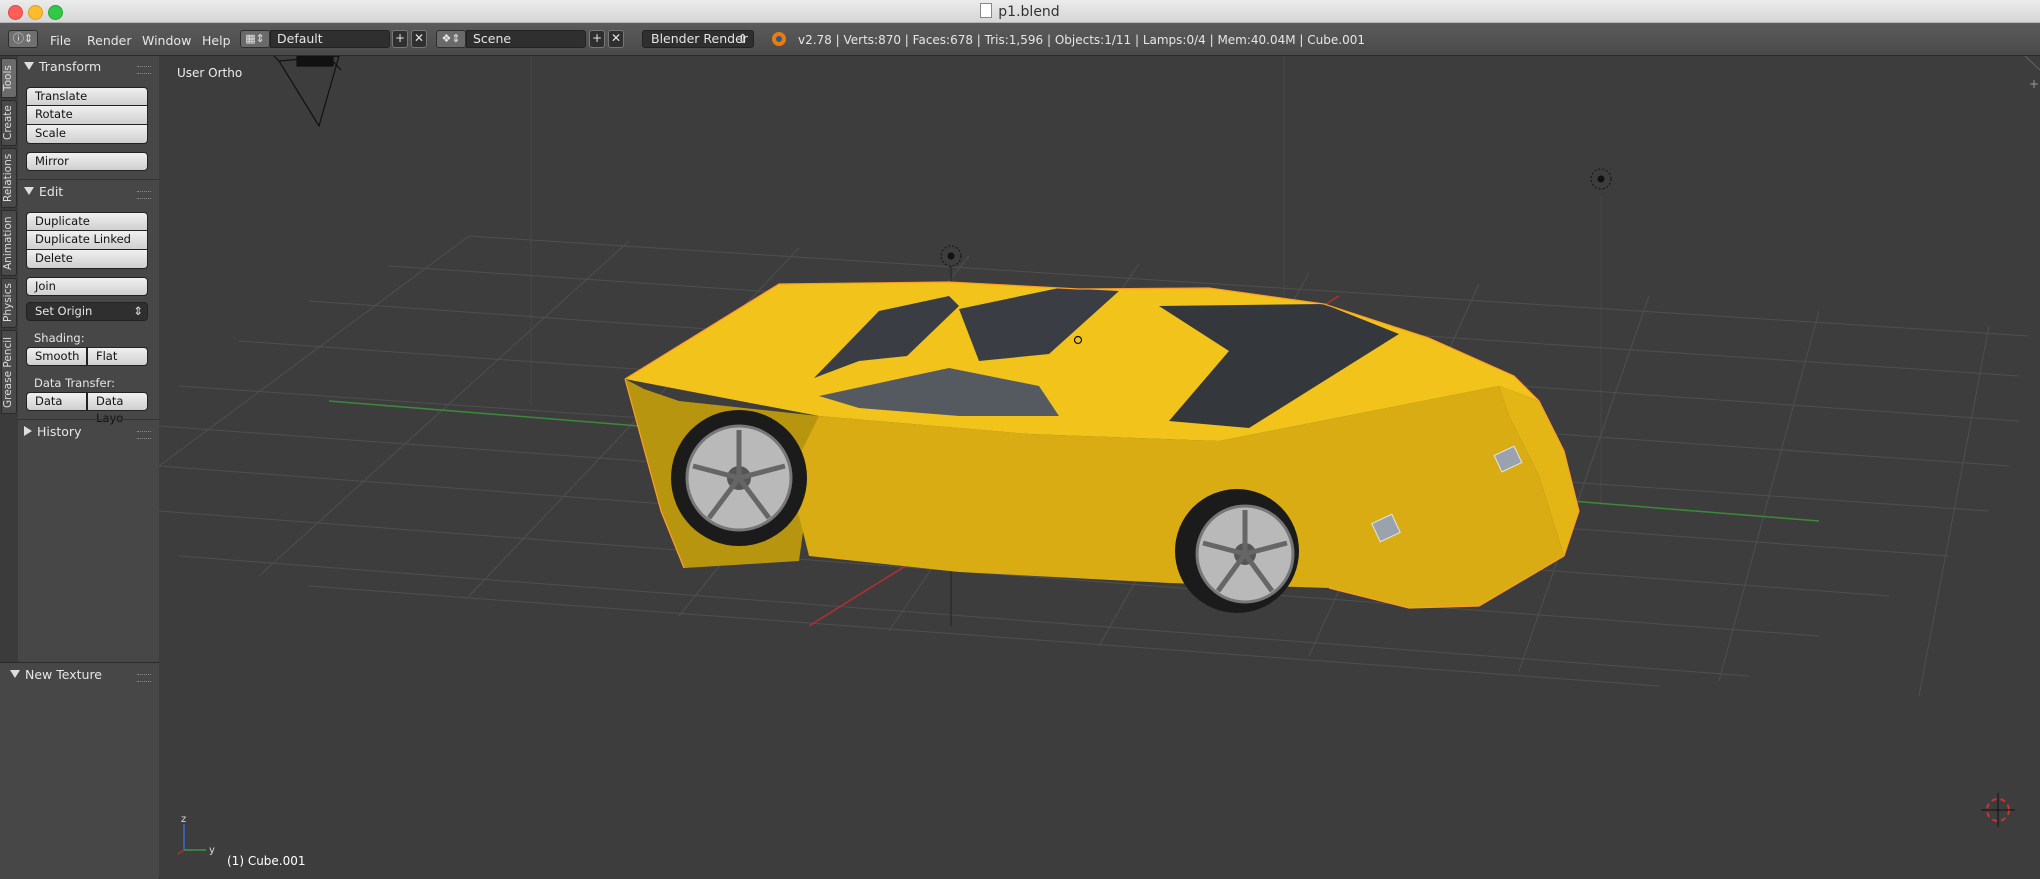  Describe the element at coordinates (9, 303) in the screenshot. I see `tab-physics: Physics` at that location.